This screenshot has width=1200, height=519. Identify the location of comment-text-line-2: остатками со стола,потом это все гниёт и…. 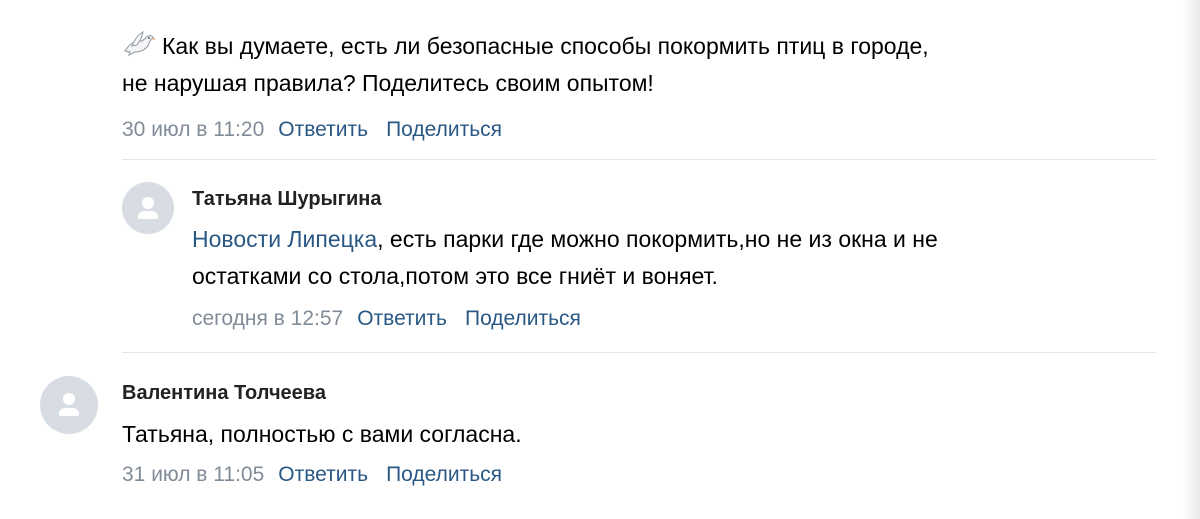
(455, 276).